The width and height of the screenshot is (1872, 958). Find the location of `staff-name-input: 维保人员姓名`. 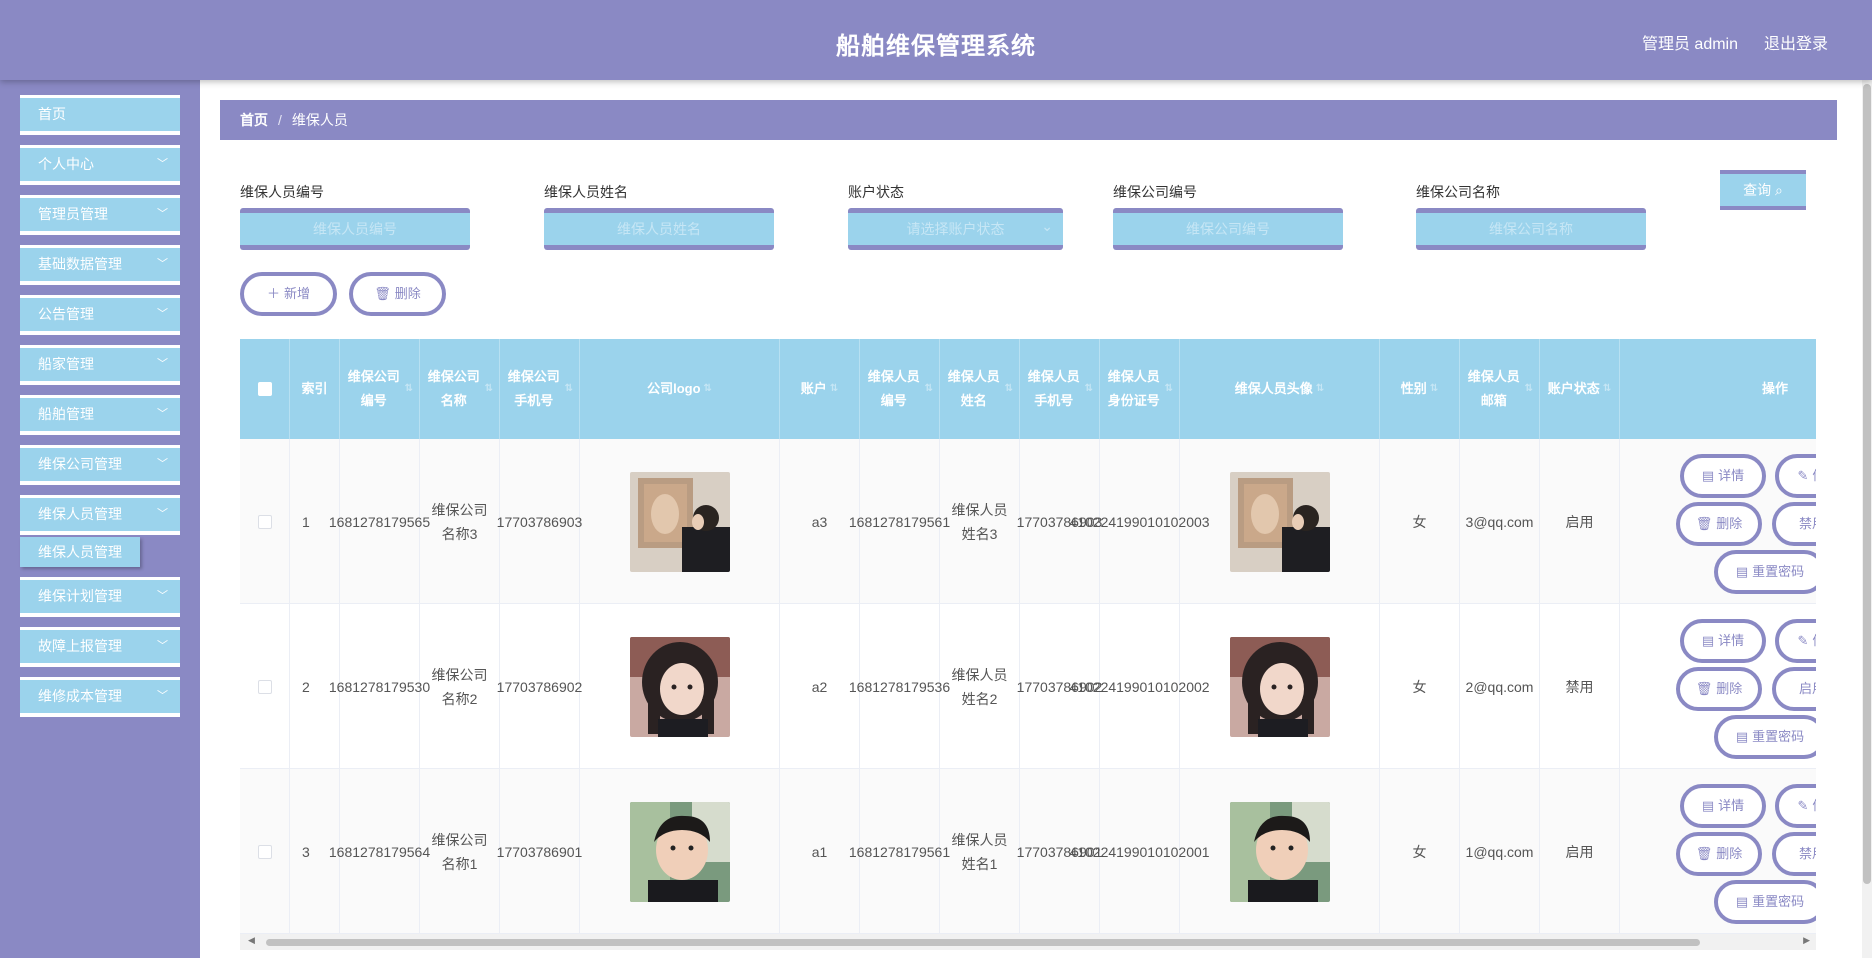

staff-name-input: 维保人员姓名 is located at coordinates (659, 229).